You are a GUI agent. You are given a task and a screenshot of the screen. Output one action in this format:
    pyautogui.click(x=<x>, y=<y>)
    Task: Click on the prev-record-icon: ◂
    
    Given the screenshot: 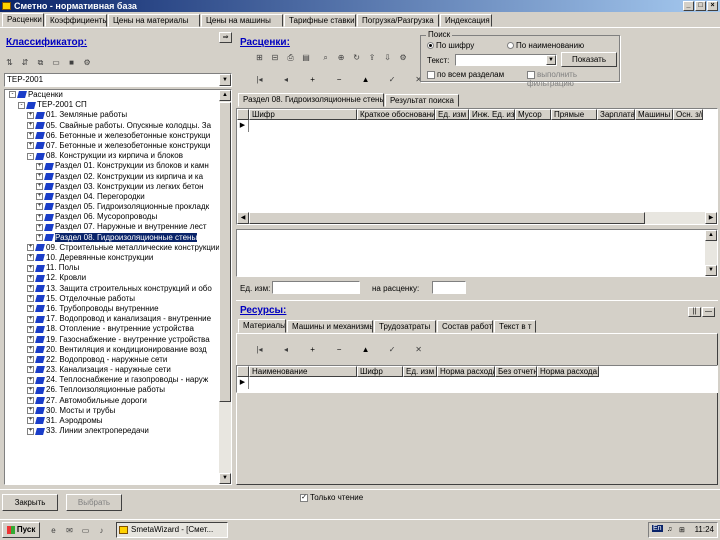 What is the action you would take?
    pyautogui.click(x=286, y=349)
    